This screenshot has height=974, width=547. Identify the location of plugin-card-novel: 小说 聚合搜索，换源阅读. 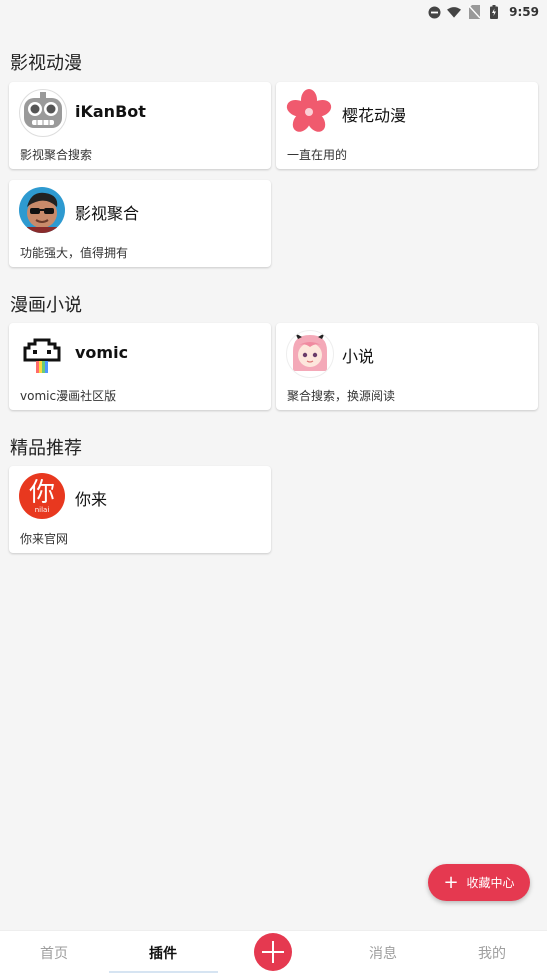
(407, 366).